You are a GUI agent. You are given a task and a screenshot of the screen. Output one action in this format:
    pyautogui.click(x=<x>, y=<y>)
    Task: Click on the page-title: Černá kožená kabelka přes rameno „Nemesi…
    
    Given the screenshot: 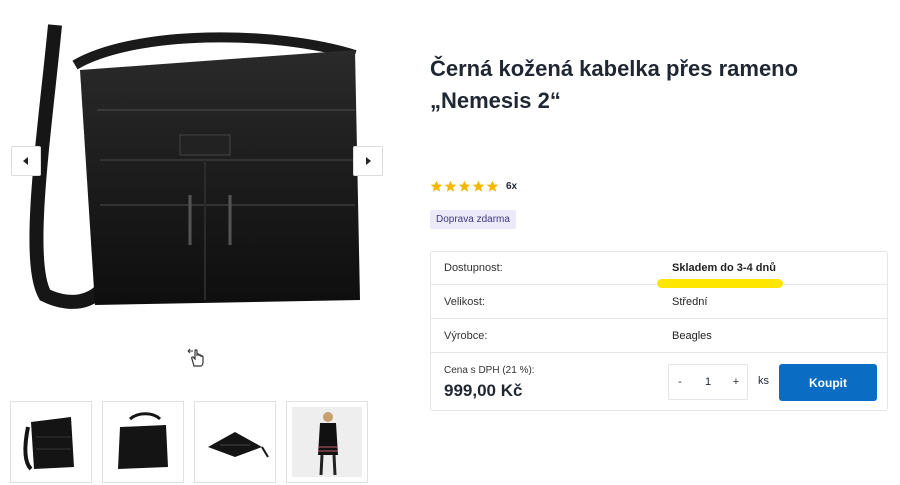 What is the action you would take?
    pyautogui.click(x=657, y=85)
    